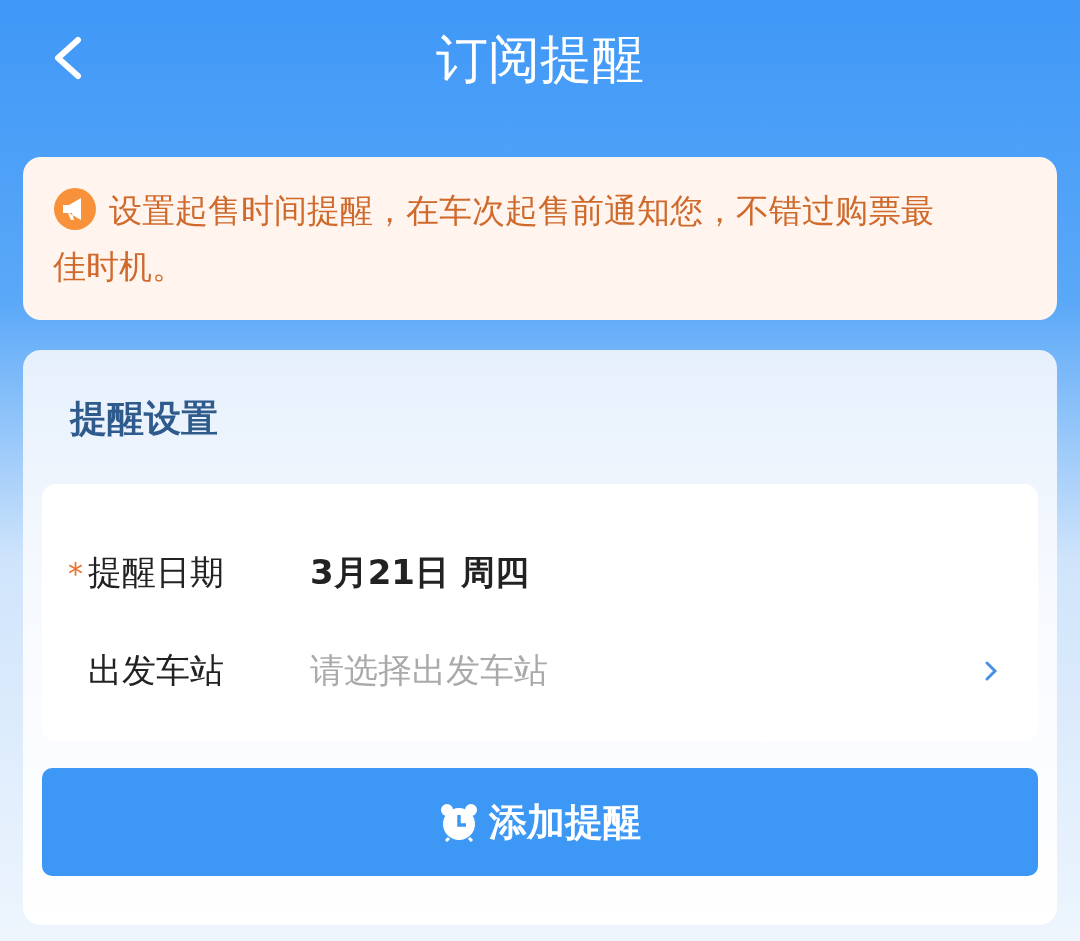  I want to click on field-placeholder: 请选择出发车站, so click(429, 670).